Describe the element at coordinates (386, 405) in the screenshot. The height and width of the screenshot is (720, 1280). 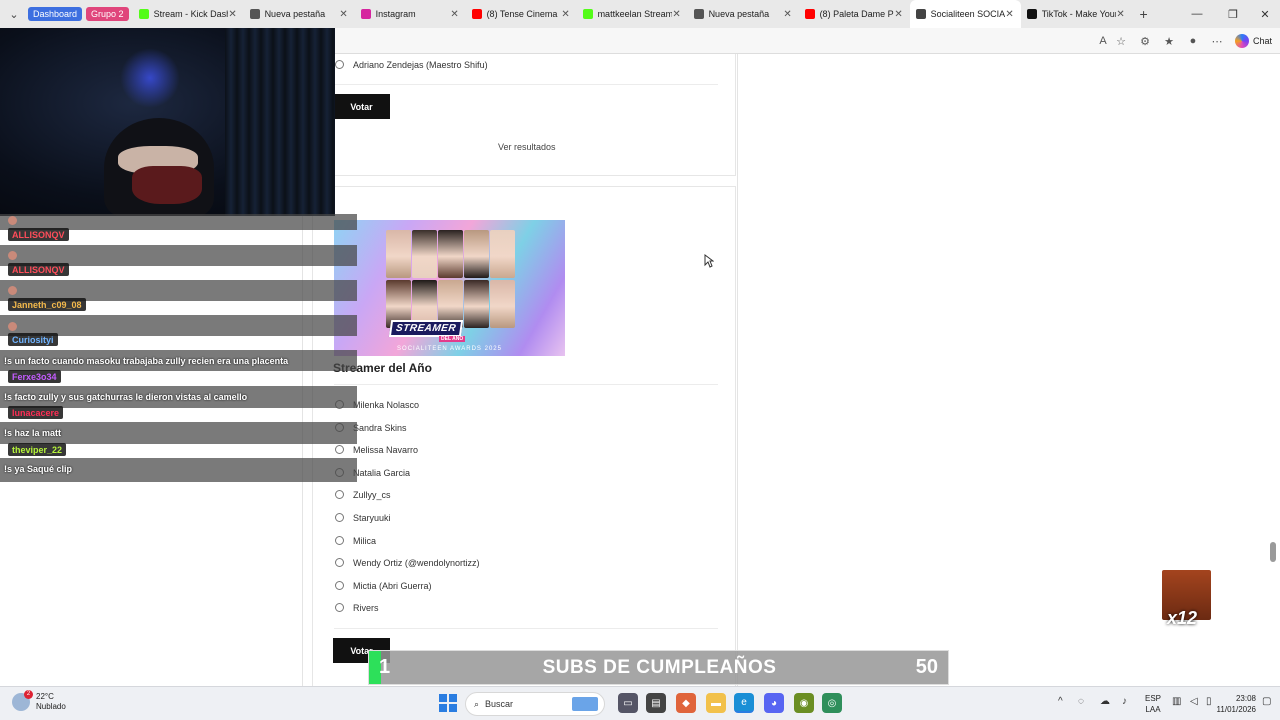
I see `poll-option-label: Milenka Nolasco` at that location.